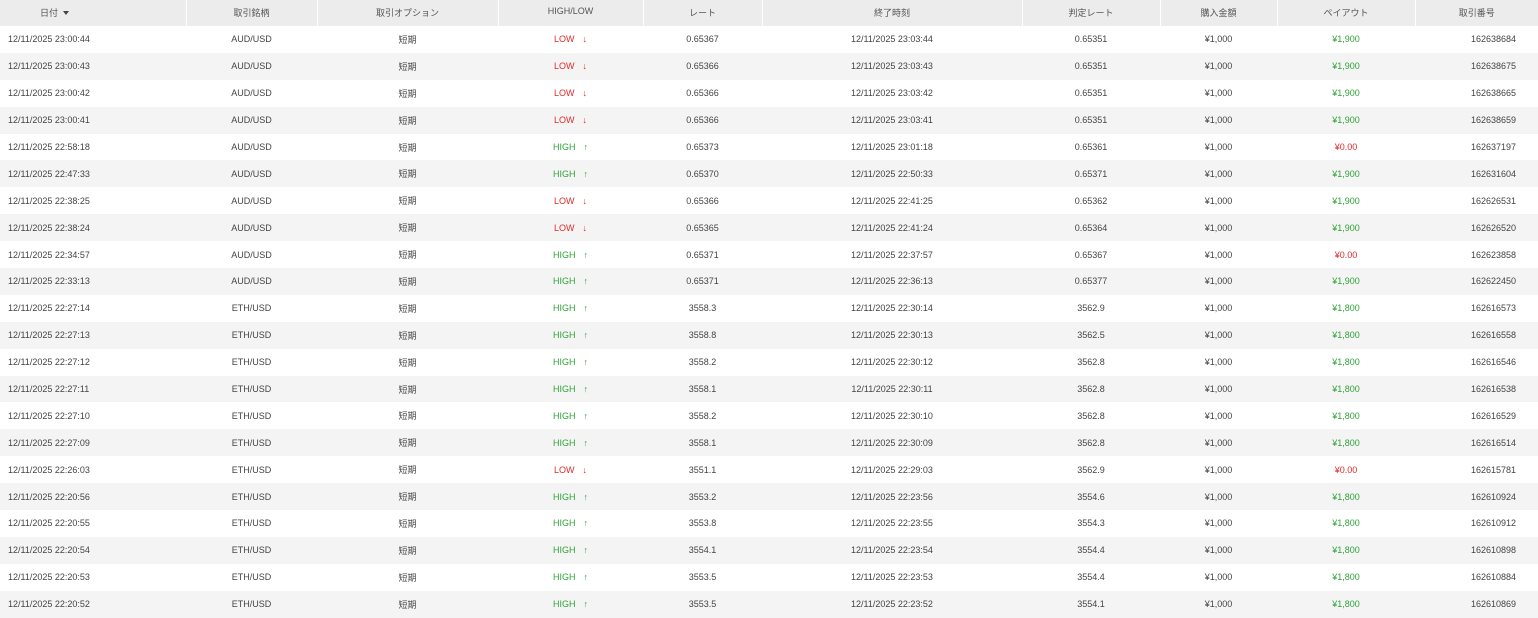 The image size is (1538, 618). I want to click on cell-end-time: 12/11/2025 22:23:54, so click(892, 550).